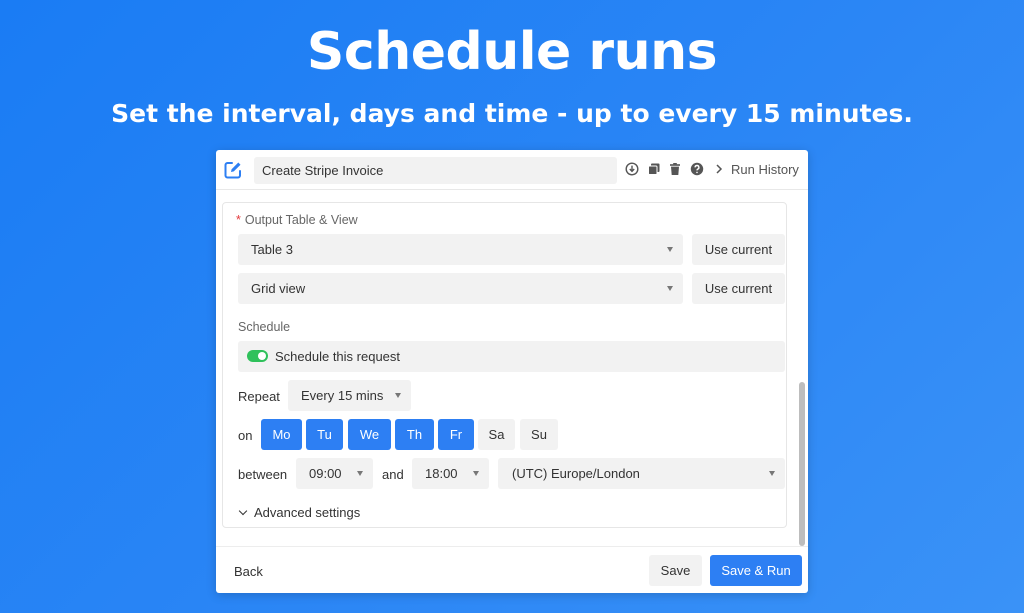 The width and height of the screenshot is (1024, 613). Describe the element at coordinates (512, 52) in the screenshot. I see `hero-title: Schedule runs` at that location.